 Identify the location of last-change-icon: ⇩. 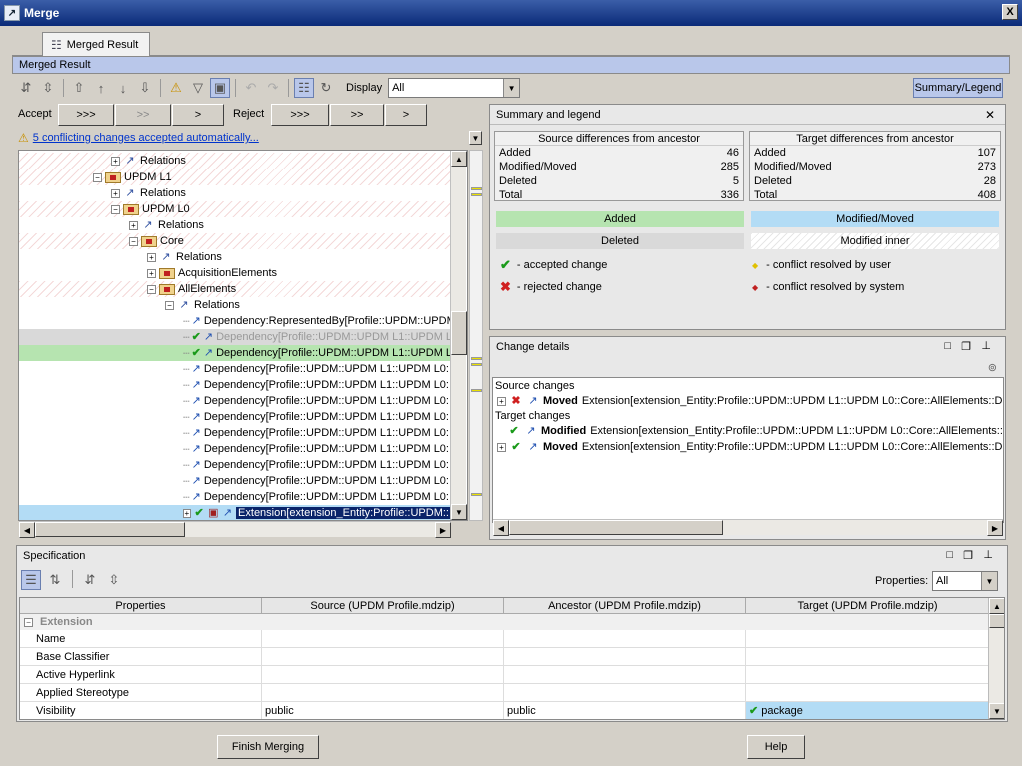
(145, 88).